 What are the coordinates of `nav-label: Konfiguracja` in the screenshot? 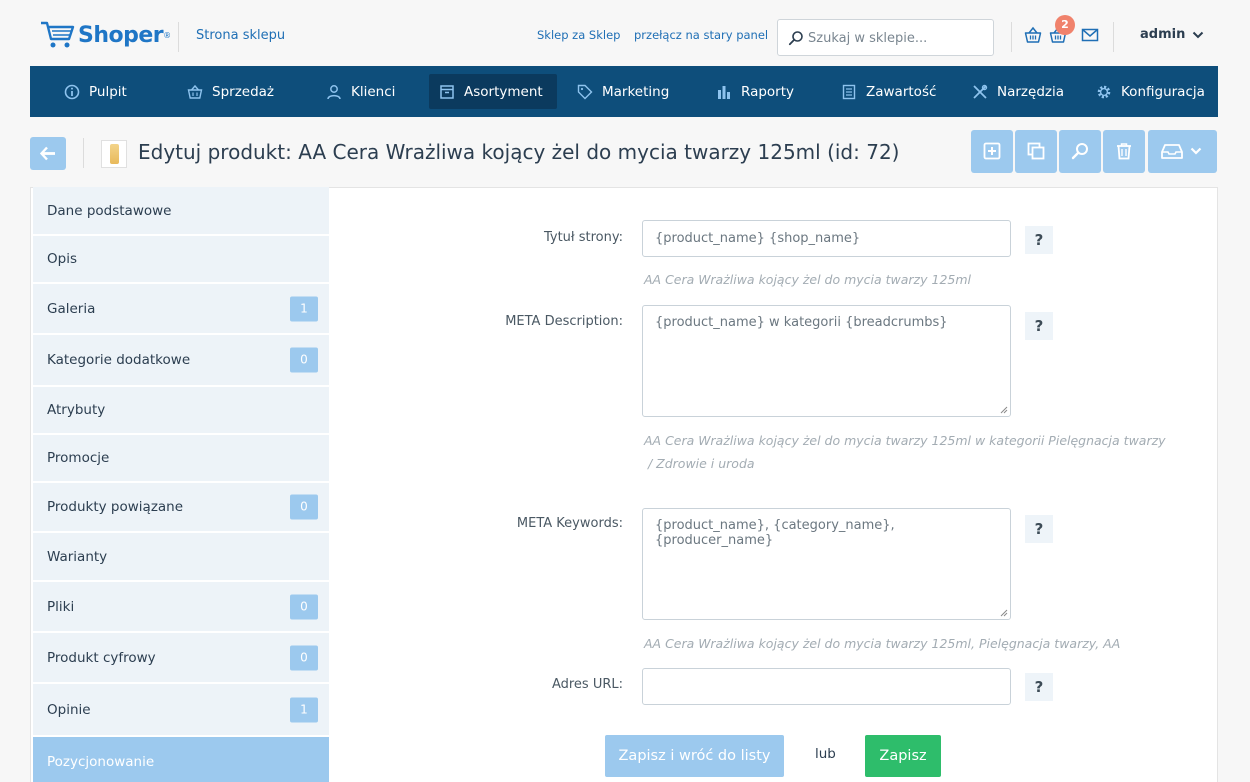 It's located at (1163, 91).